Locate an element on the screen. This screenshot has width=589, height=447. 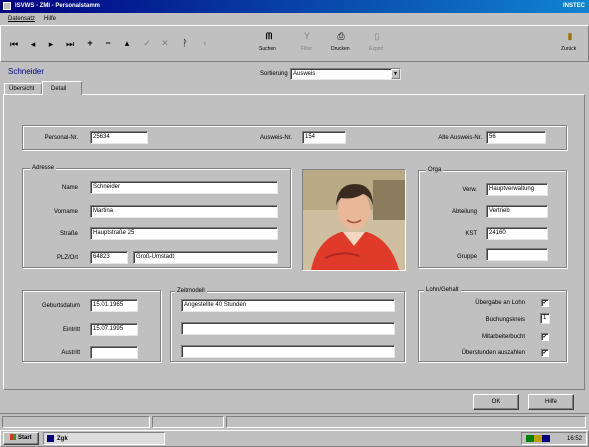
tab-uebersicht-label: Übersicht is located at coordinates (22, 89).